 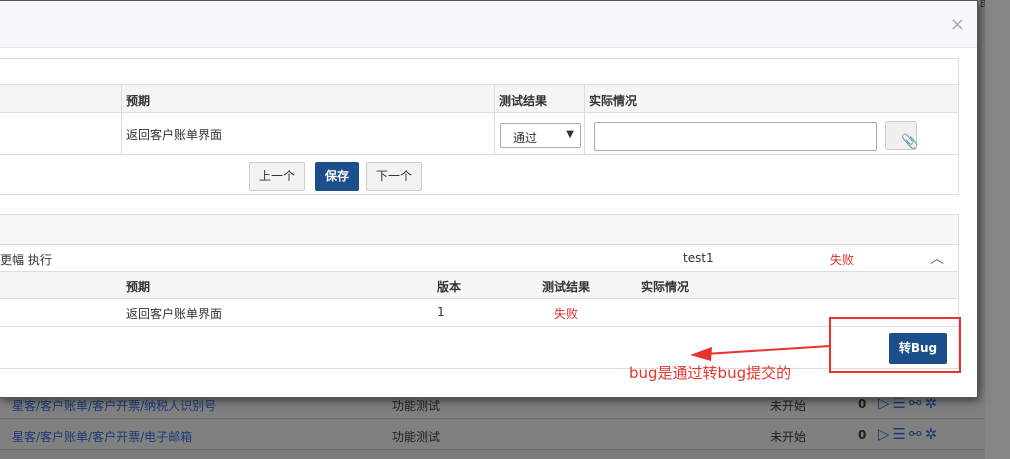 What do you see at coordinates (937, 258) in the screenshot?
I see `chevron-up-icon: ︿` at bounding box center [937, 258].